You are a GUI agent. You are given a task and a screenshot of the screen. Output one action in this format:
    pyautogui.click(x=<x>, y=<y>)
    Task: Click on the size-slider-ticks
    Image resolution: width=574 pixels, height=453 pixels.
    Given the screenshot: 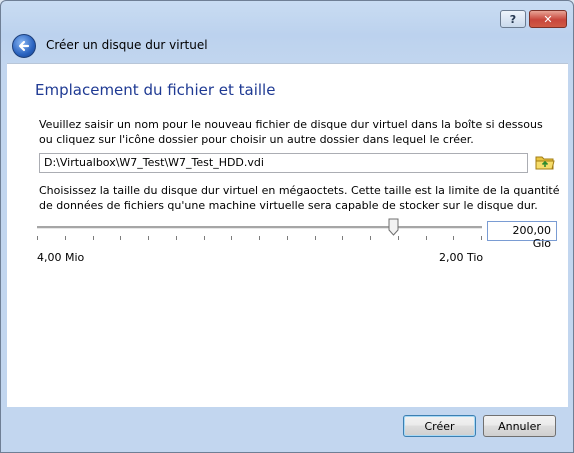 What is the action you would take?
    pyautogui.click(x=259, y=238)
    